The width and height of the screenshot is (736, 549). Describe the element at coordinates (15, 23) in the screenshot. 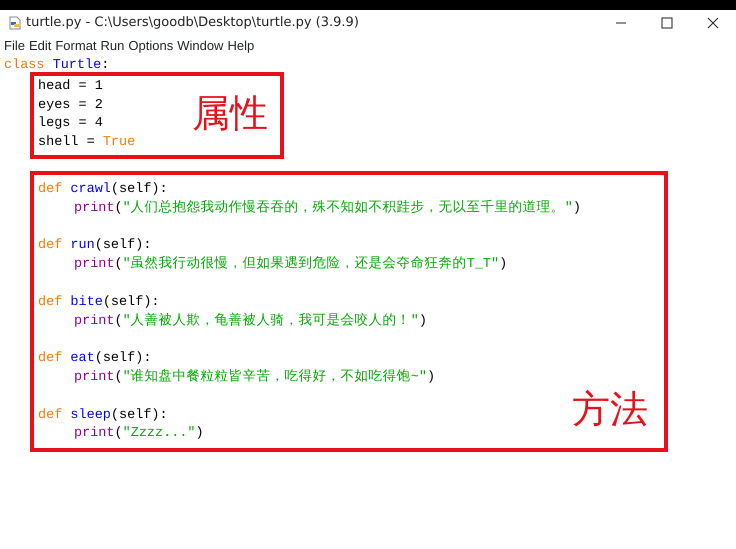

I see `python-file-icon` at that location.